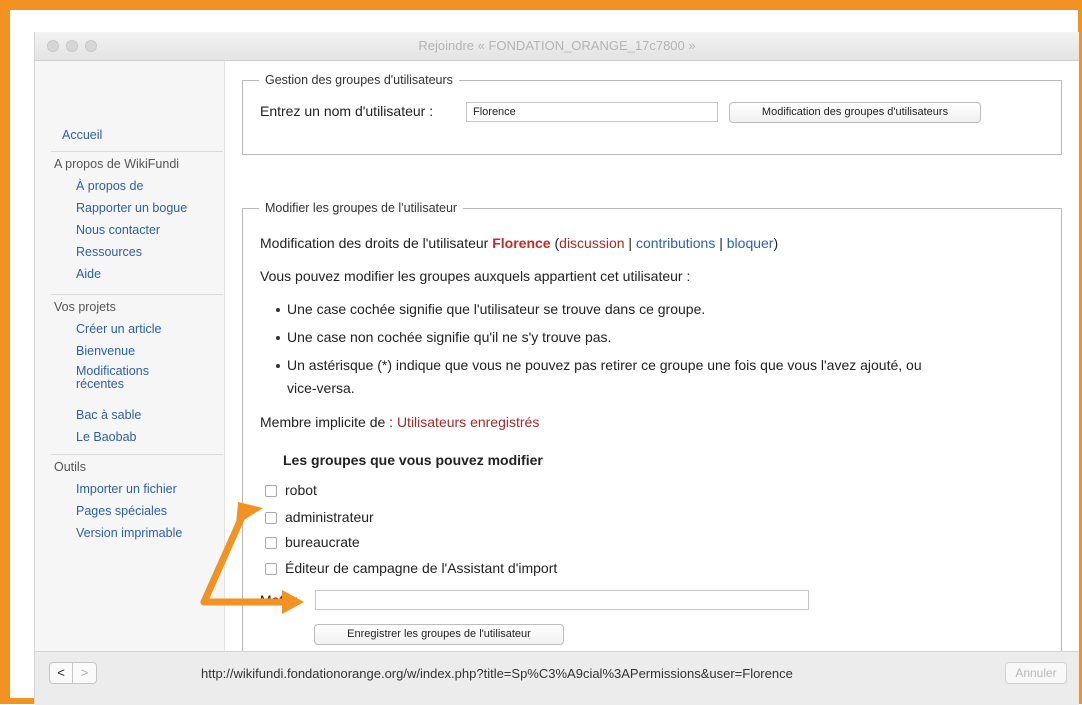  What do you see at coordinates (126, 378) in the screenshot?
I see `sidebar-item-recent-changes: Modifications récentes` at bounding box center [126, 378].